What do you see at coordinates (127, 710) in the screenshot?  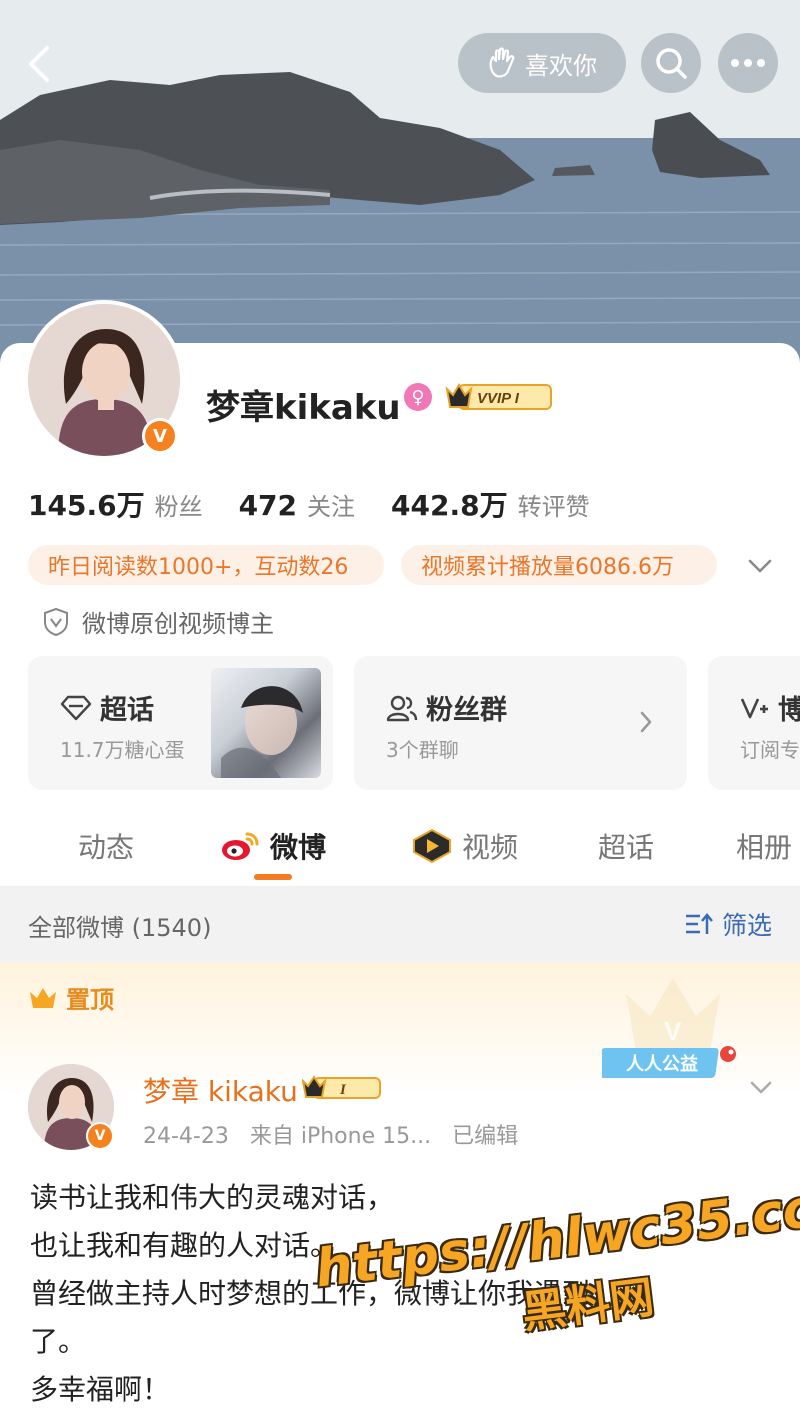 I see `super-topic-label: 超话` at bounding box center [127, 710].